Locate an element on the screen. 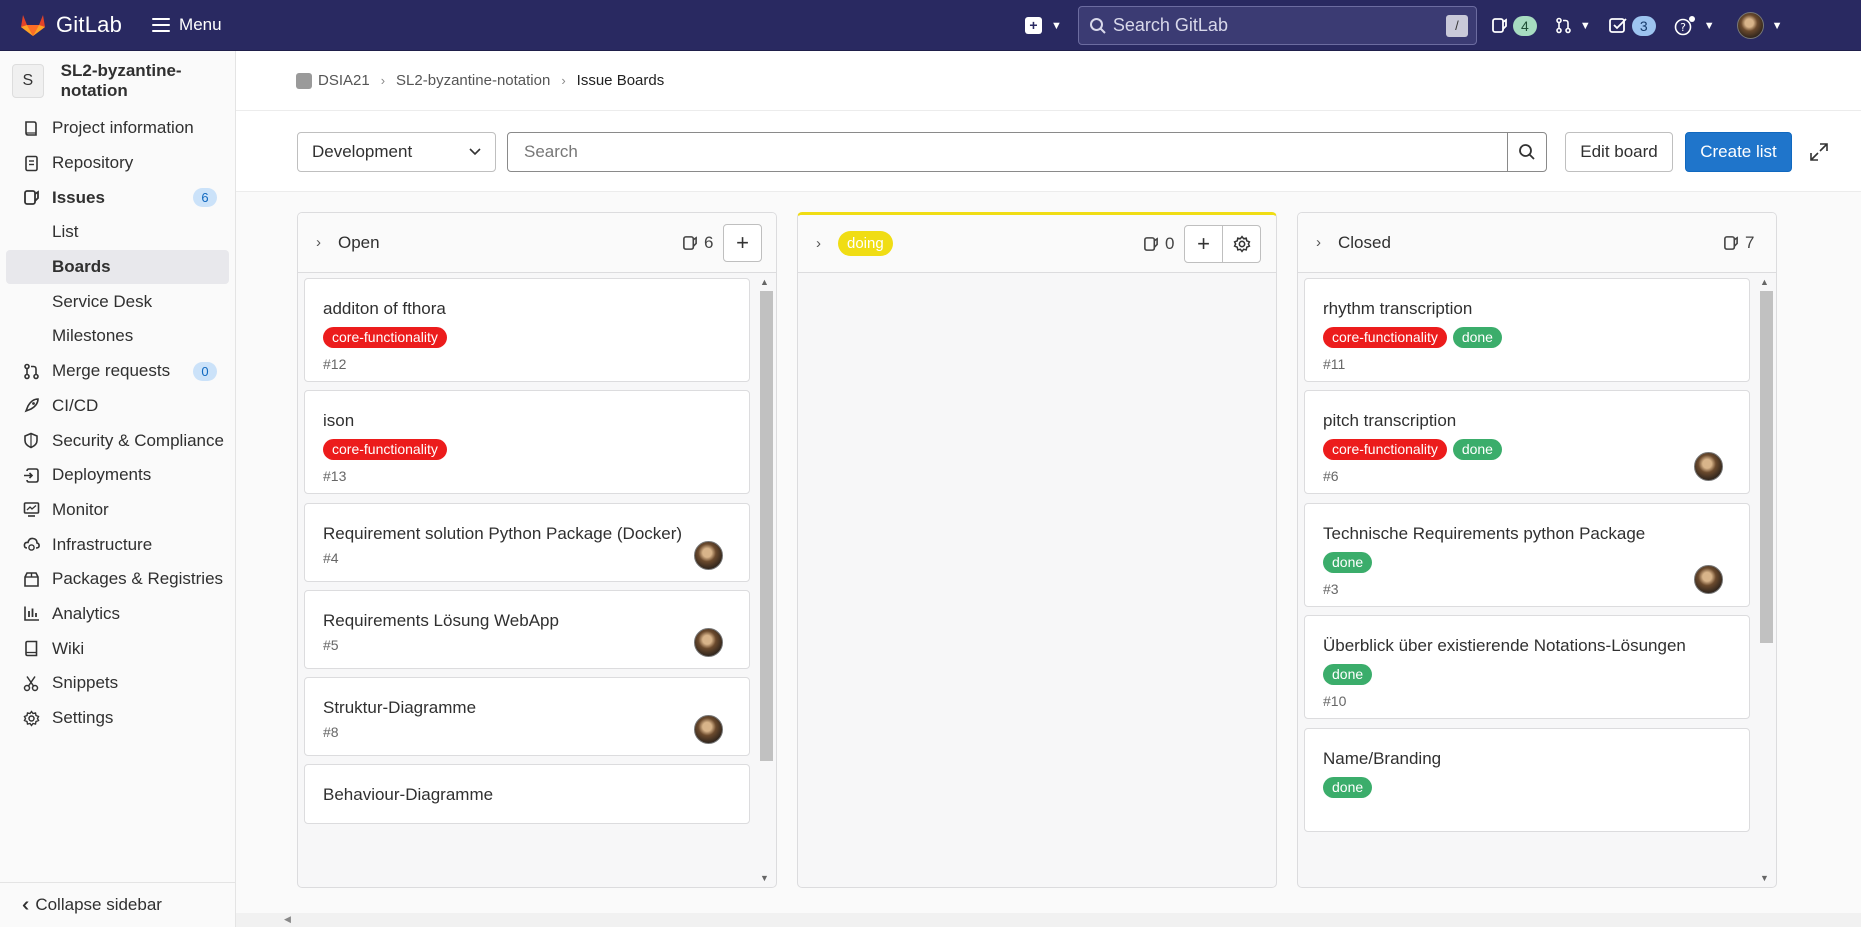  sidebar-item-label: Issues is located at coordinates (78, 197).